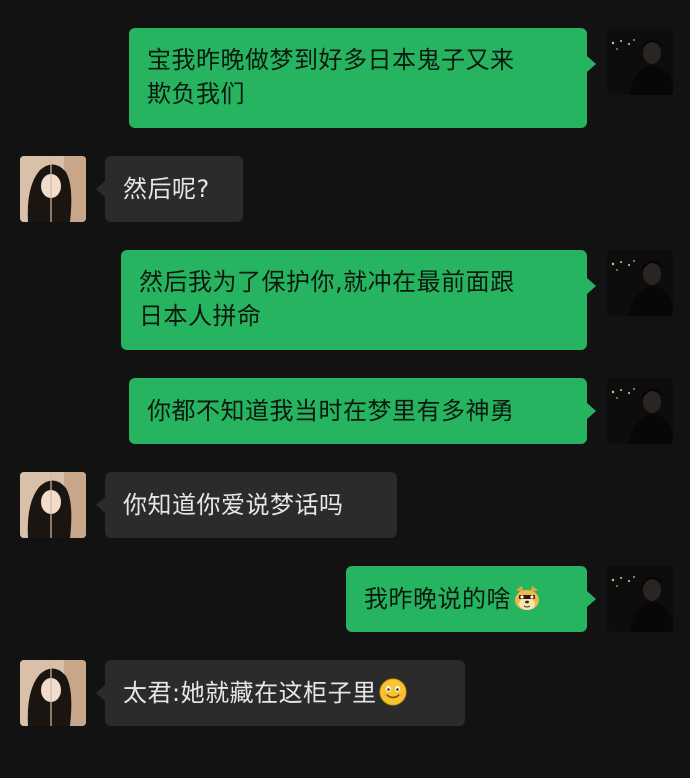 This screenshot has height=778, width=690. Describe the element at coordinates (250, 693) in the screenshot. I see `message-text: 太君:她就藏在这柜子里` at that location.